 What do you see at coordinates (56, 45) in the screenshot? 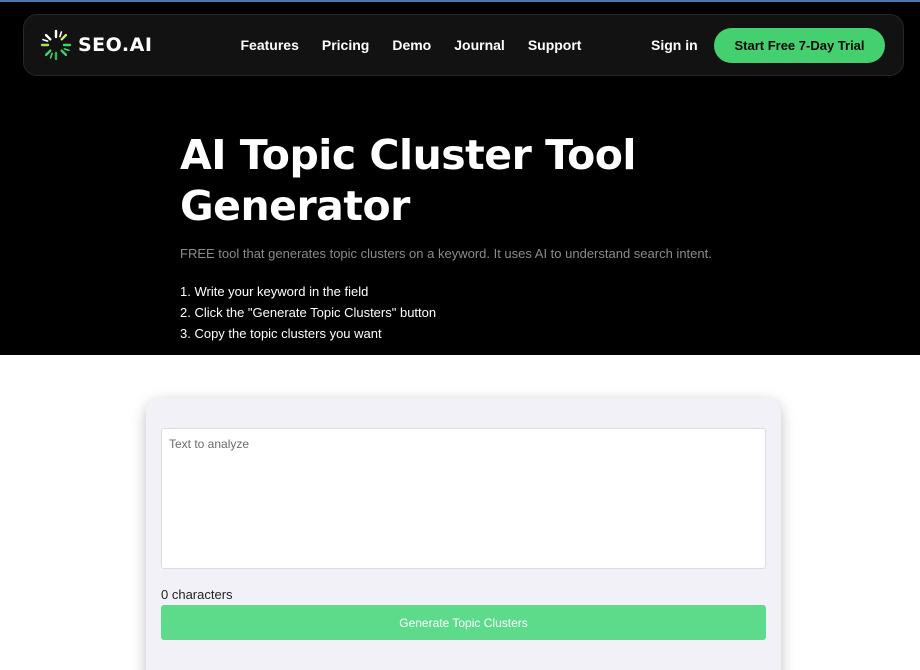
I see `sunburst-logo-icon` at bounding box center [56, 45].